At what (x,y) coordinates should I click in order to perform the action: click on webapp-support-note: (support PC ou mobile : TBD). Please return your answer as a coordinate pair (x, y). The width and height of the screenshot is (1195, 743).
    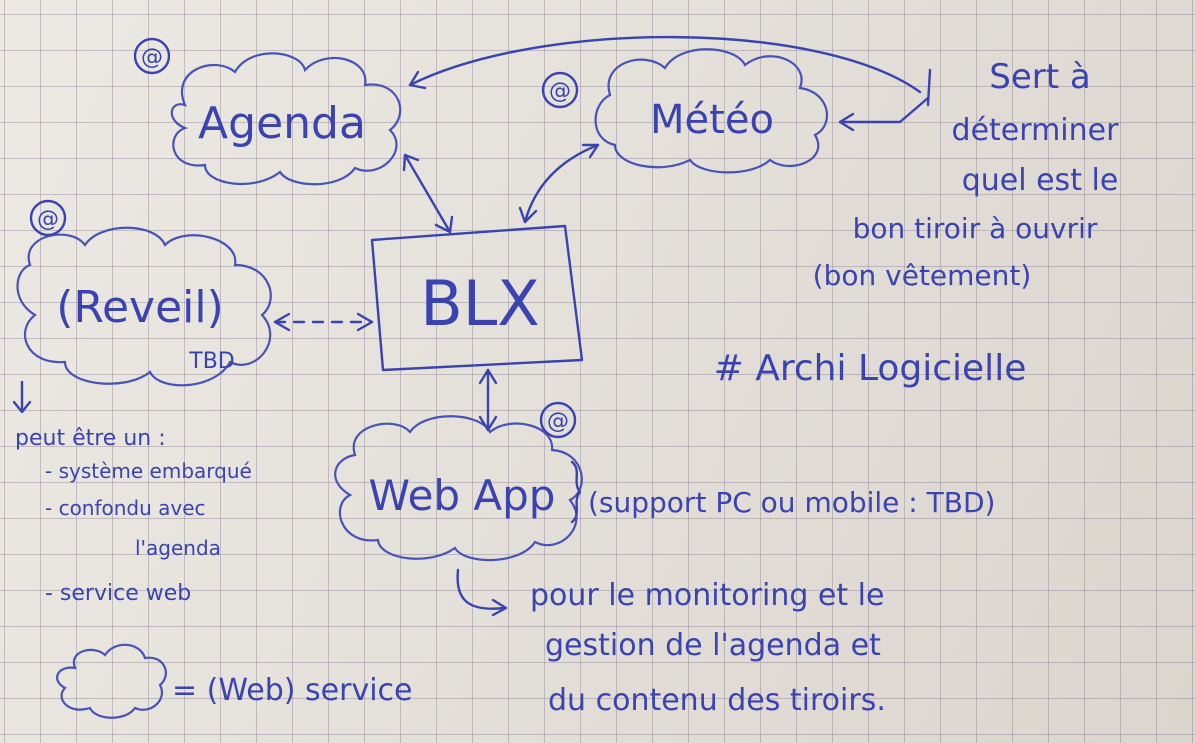
    Looking at the image, I should click on (791, 502).